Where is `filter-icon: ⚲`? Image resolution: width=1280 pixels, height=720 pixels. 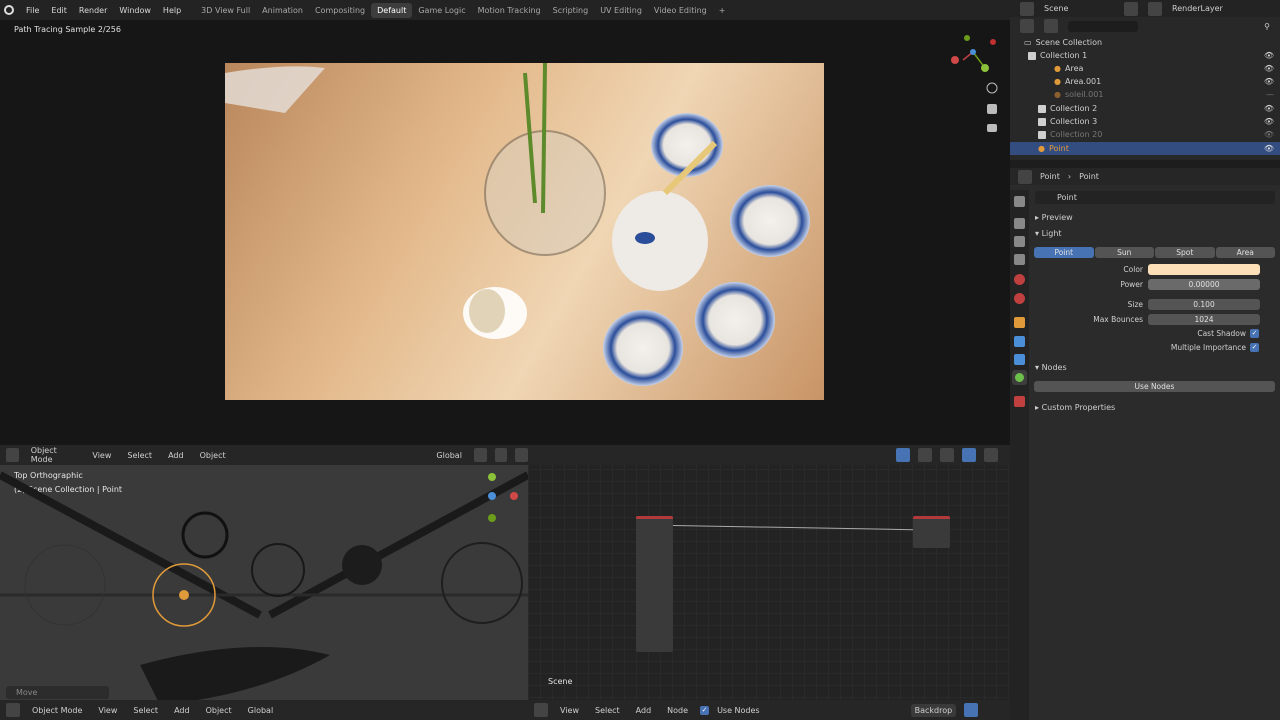
filter-icon: ⚲ is located at coordinates (1267, 26).